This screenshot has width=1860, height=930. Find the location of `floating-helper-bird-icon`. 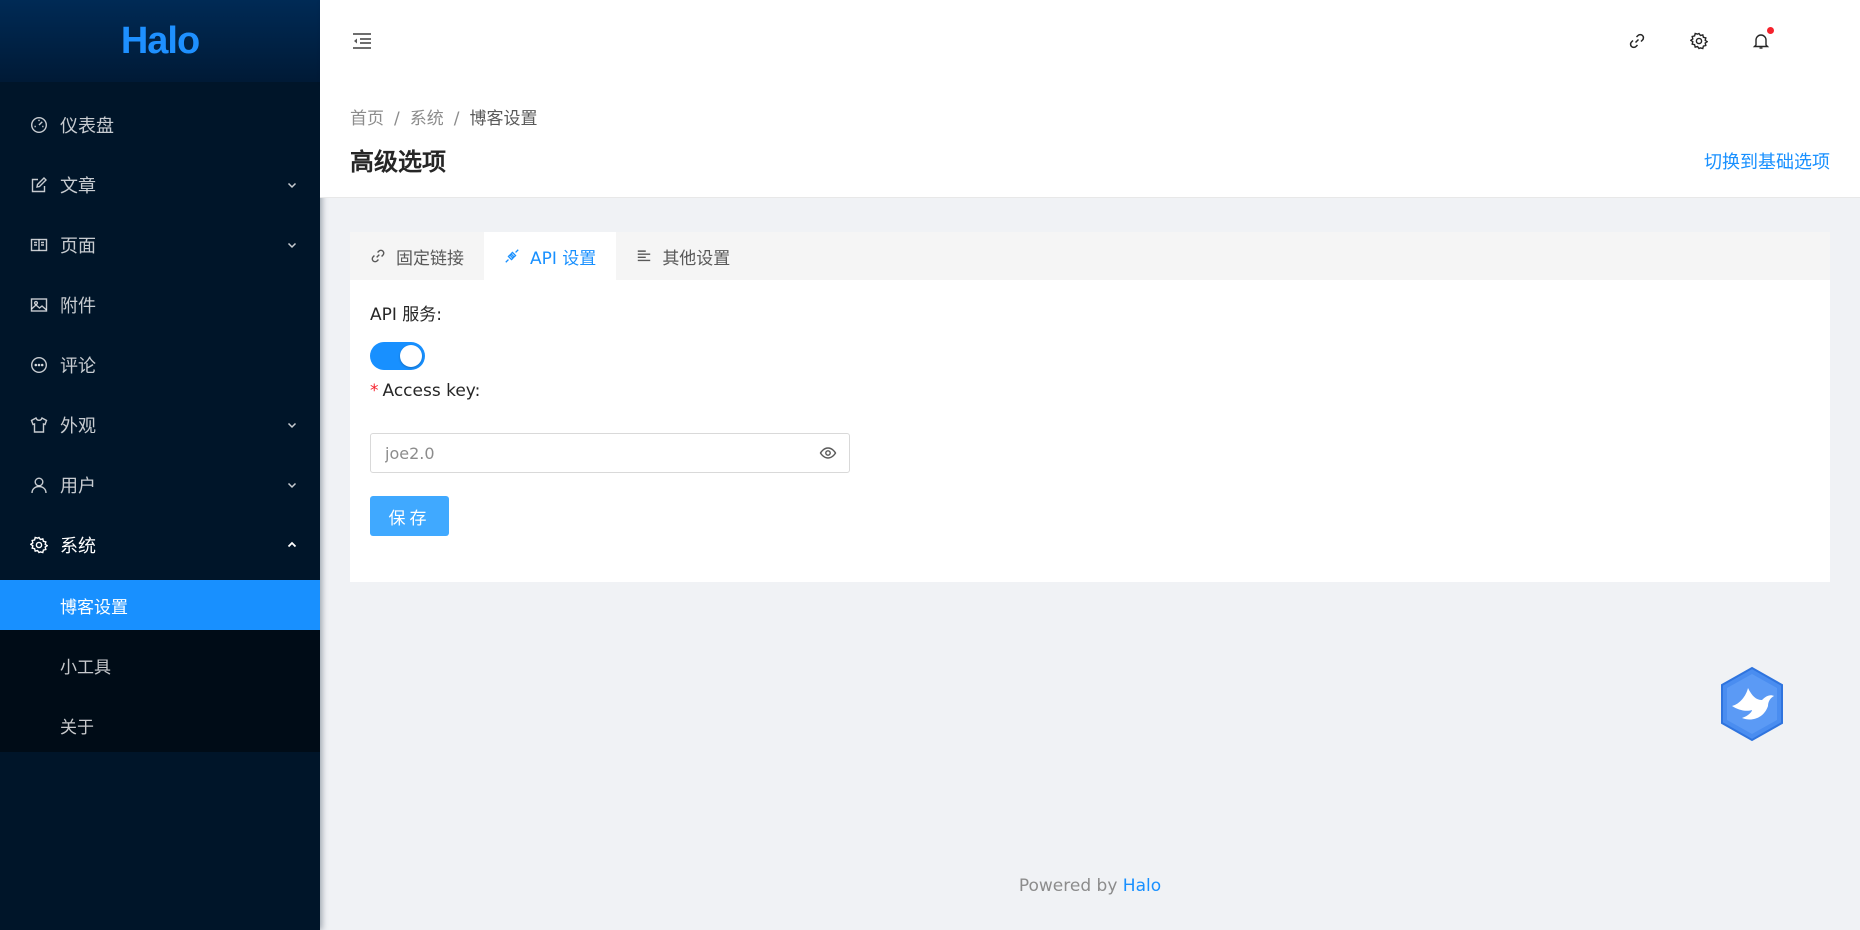

floating-helper-bird-icon is located at coordinates (1752, 704).